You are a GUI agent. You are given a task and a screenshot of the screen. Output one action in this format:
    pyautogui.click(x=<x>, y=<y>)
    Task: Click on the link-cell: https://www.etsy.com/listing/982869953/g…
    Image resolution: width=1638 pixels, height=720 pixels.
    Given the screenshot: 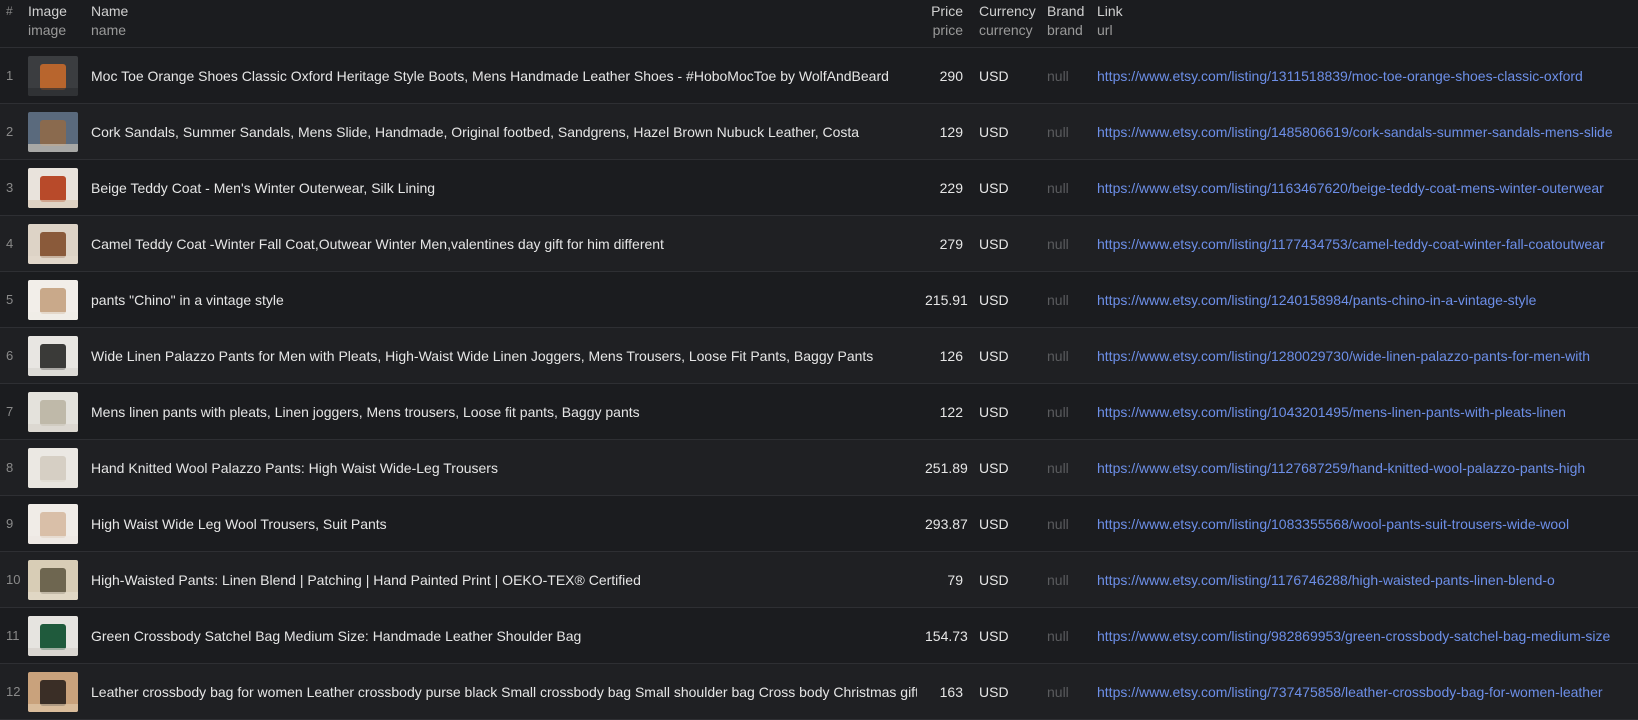 What is the action you would take?
    pyautogui.click(x=1363, y=635)
    